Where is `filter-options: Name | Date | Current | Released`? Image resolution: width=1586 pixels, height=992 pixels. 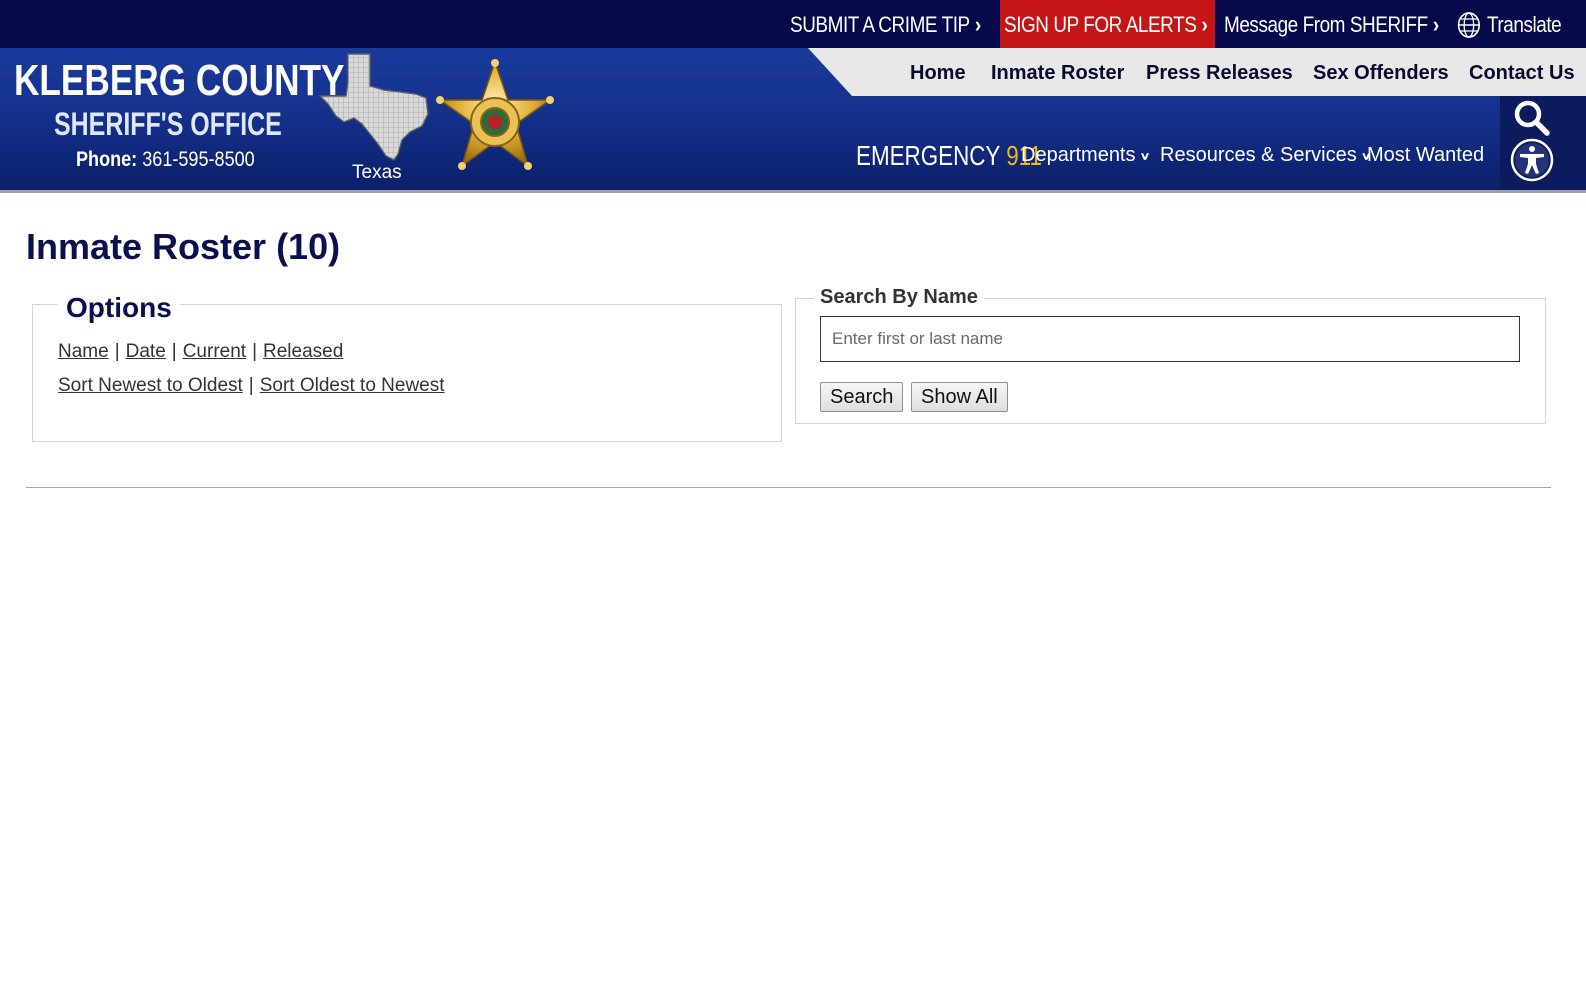
filter-options: Name | Date | Current | Released is located at coordinates (200, 352).